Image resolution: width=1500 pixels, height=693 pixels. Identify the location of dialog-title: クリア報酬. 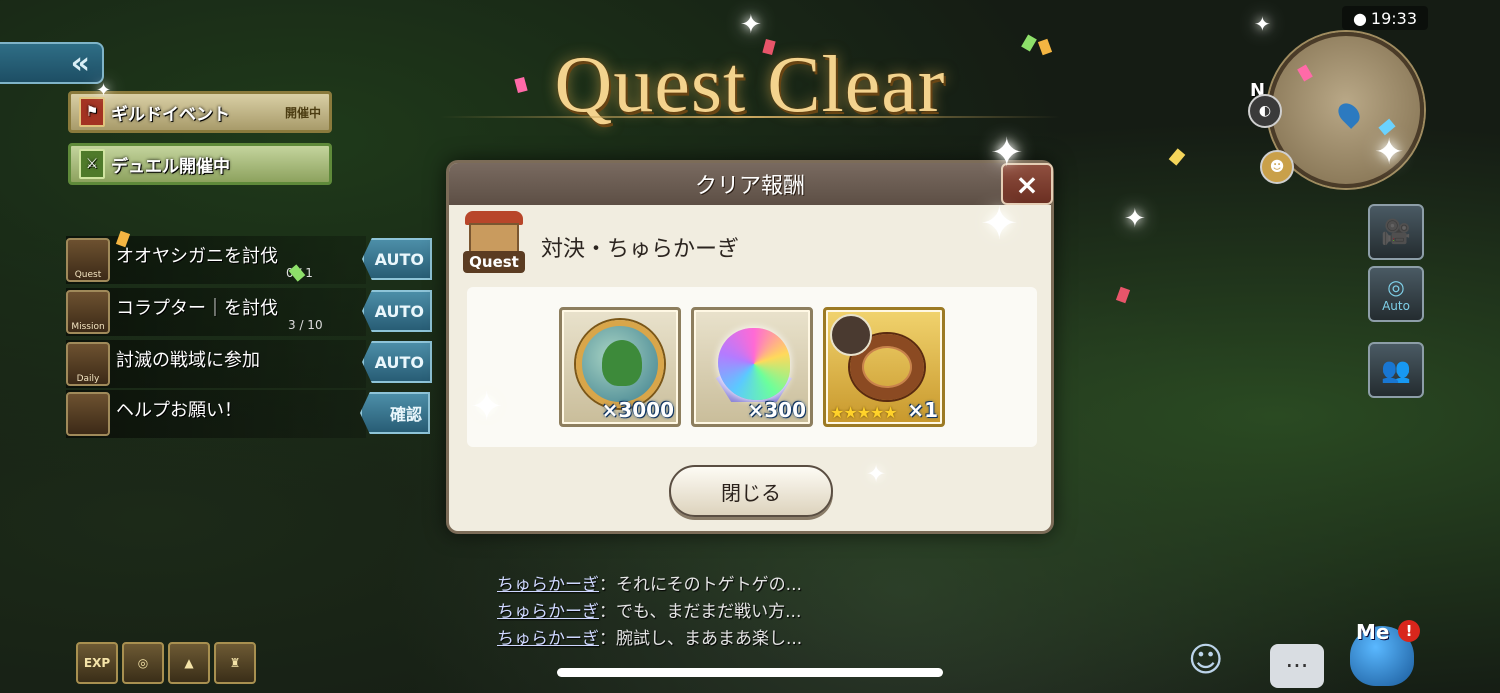
(749, 186).